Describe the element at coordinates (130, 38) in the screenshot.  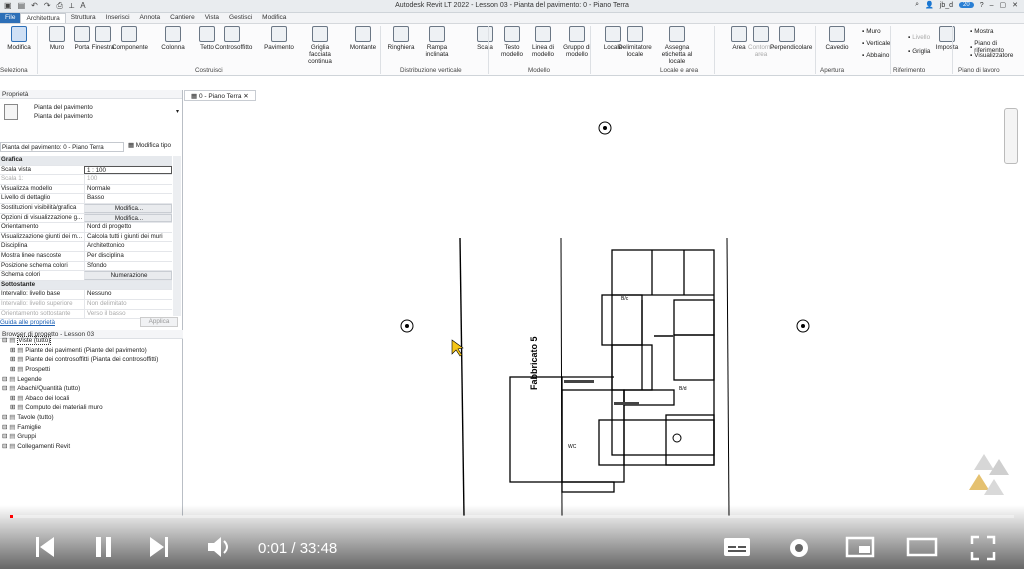
I see `ribbon-button-4: Componente` at that location.